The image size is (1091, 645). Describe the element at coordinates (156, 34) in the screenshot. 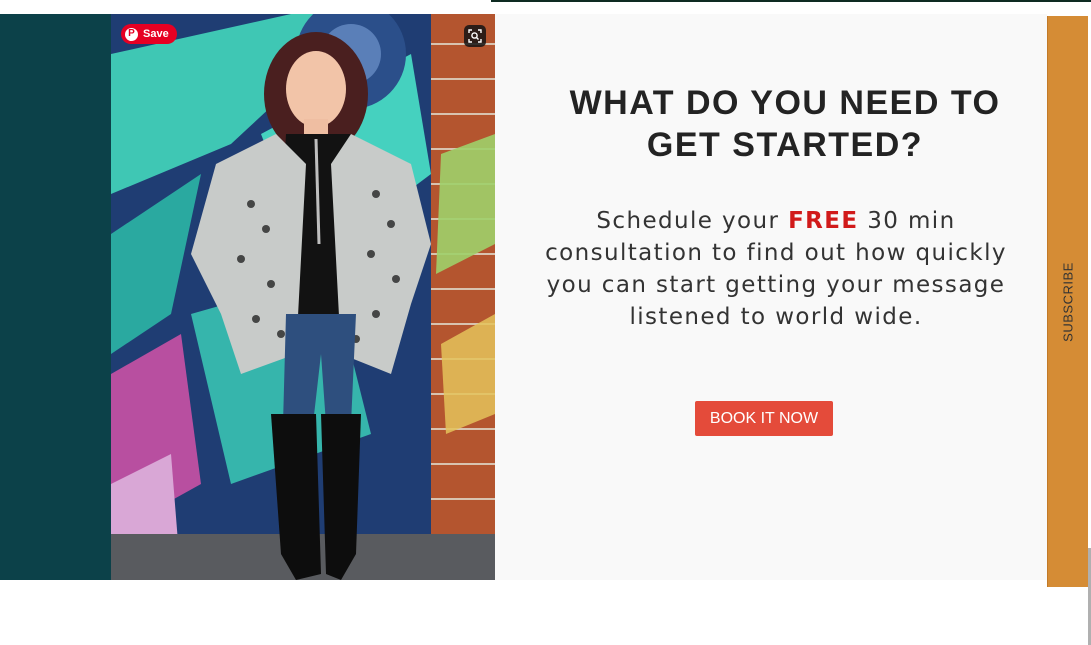

I see `pinterest-save-label: Save` at that location.